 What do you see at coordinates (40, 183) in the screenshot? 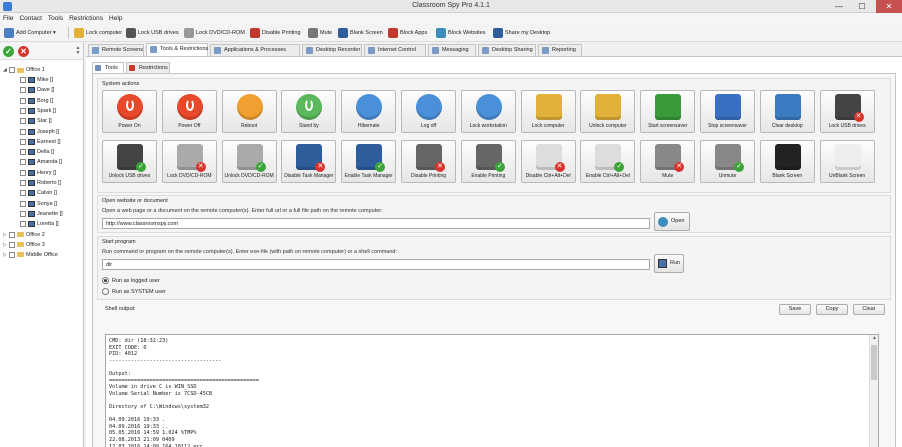
I see `tree-computer-item: Roberto []` at bounding box center [40, 183].